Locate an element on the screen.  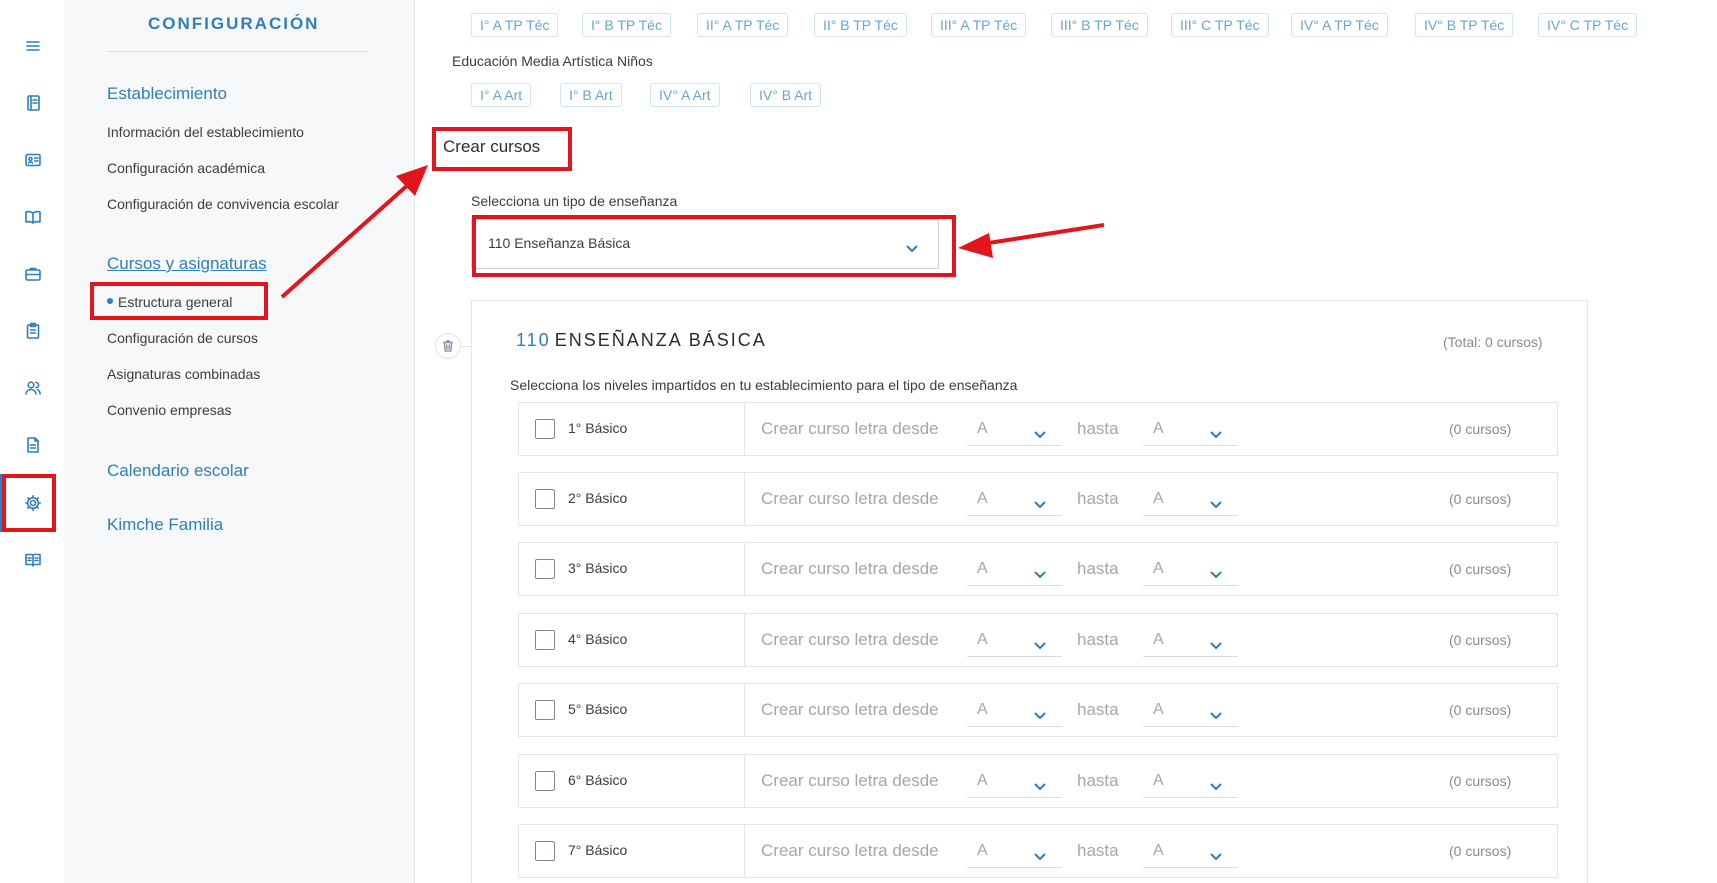
sidebar-item-config-cursos: Configuración de cursos is located at coordinates (182, 338).